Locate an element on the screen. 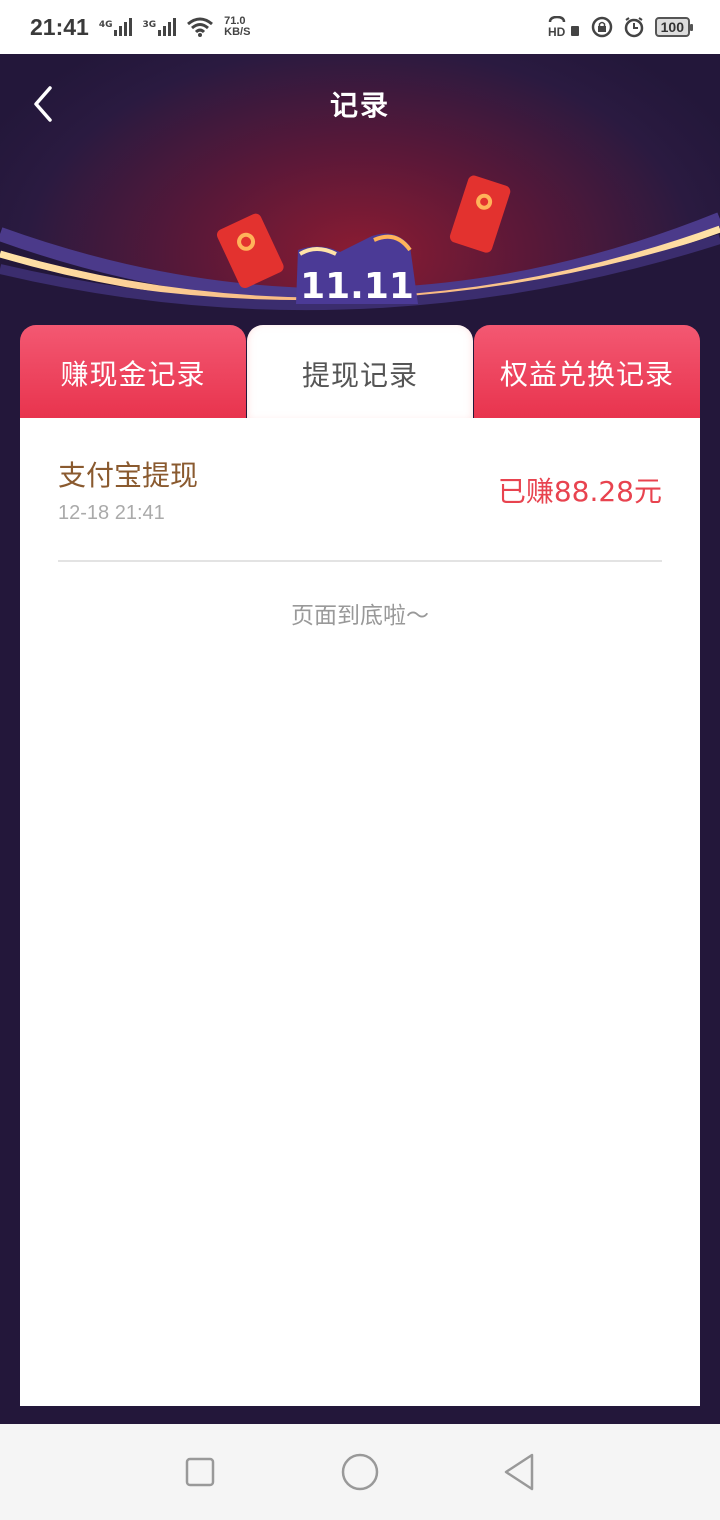 This screenshot has width=720, height=1520. battery-icon: 100 is located at coordinates (674, 27).